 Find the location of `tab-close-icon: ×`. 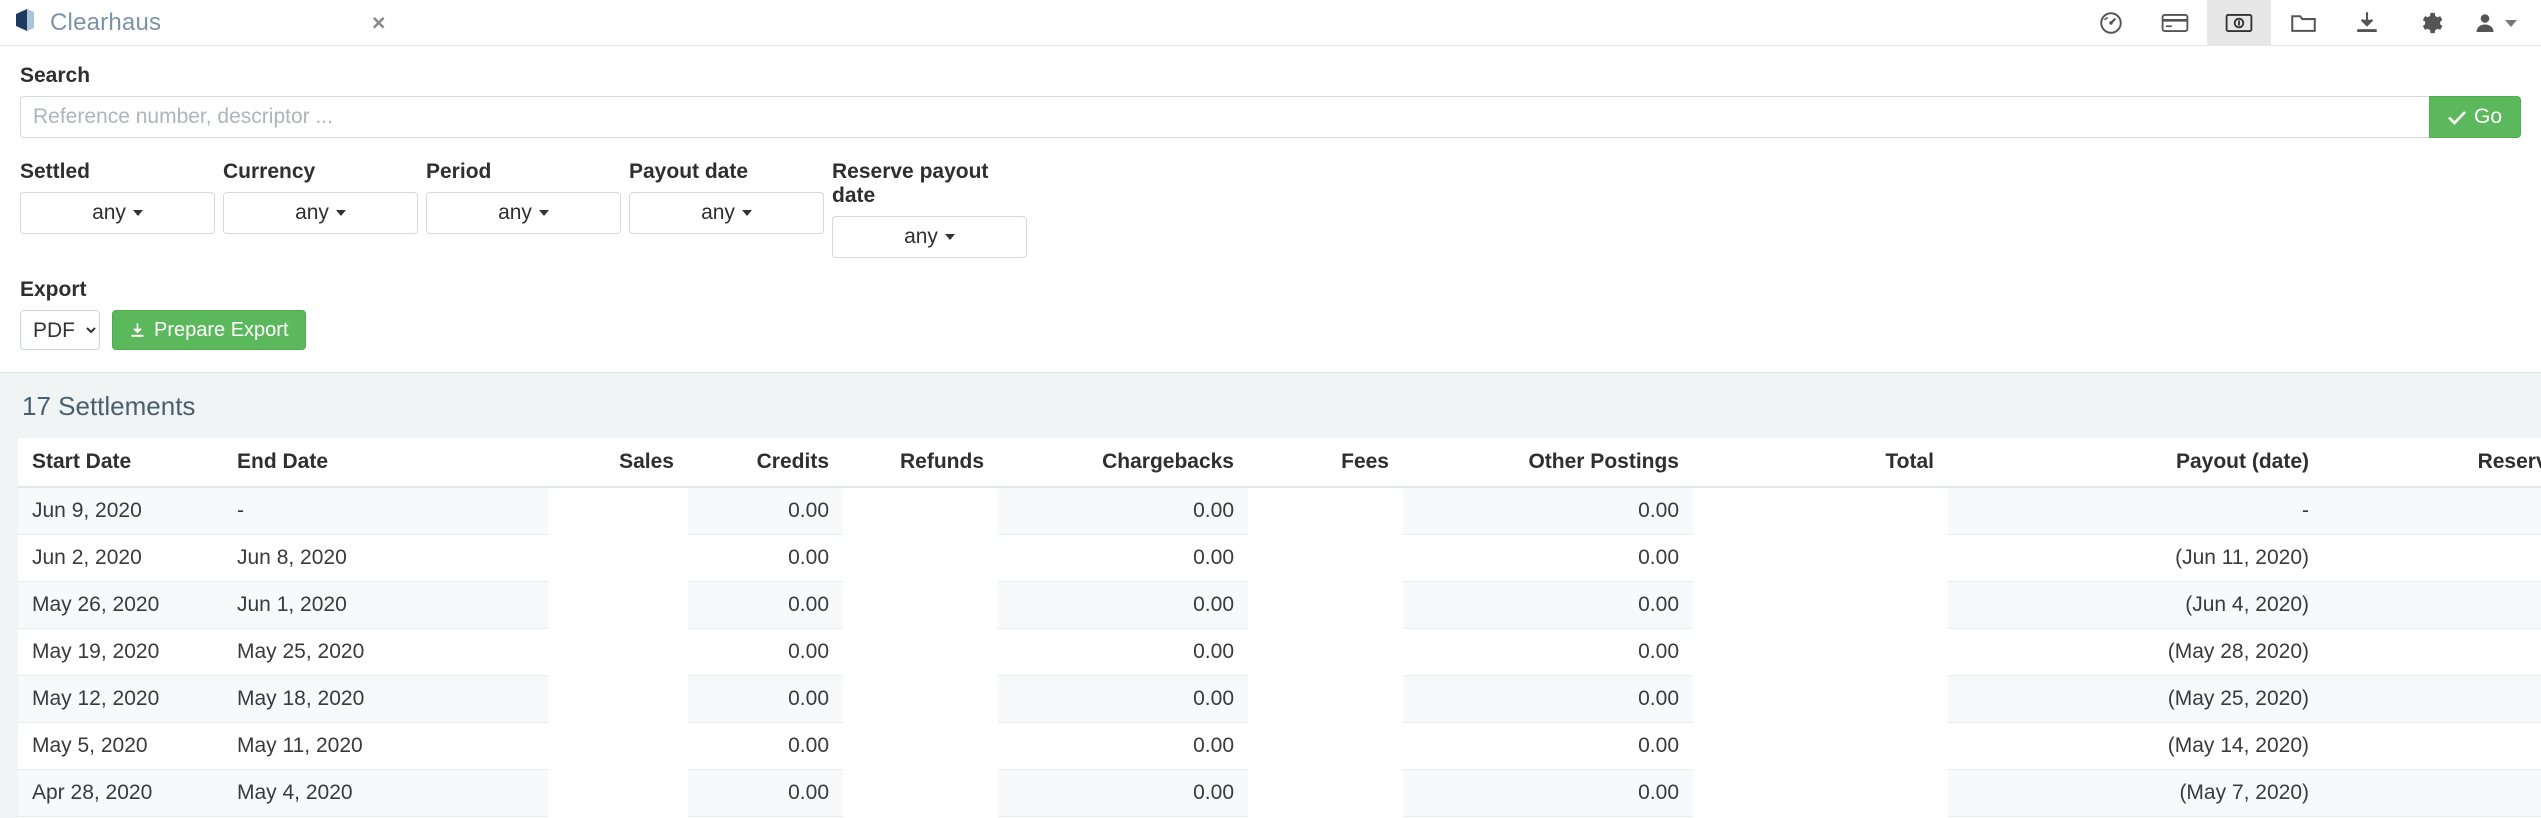

tab-close-icon: × is located at coordinates (378, 22).